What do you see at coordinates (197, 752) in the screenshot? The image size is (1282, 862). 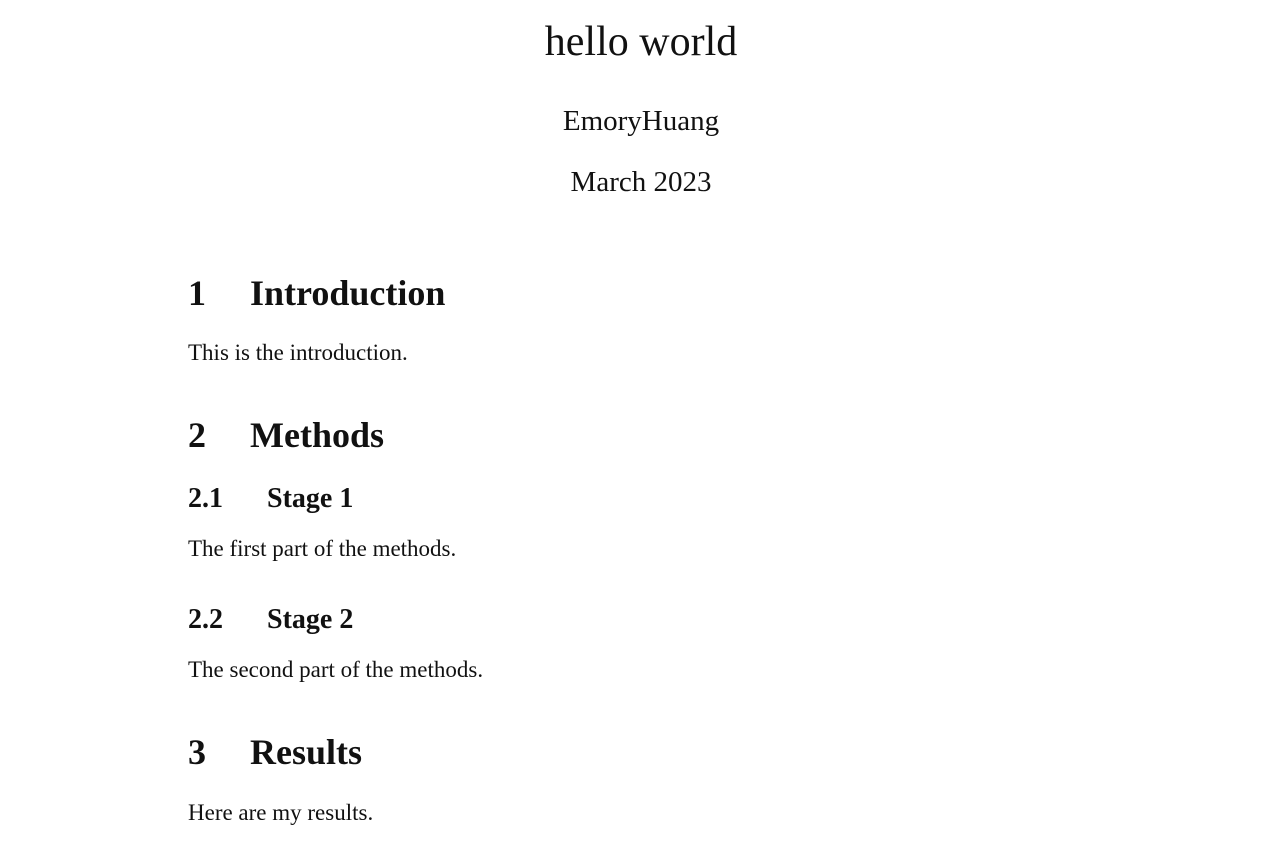 I see `section-number: 3` at bounding box center [197, 752].